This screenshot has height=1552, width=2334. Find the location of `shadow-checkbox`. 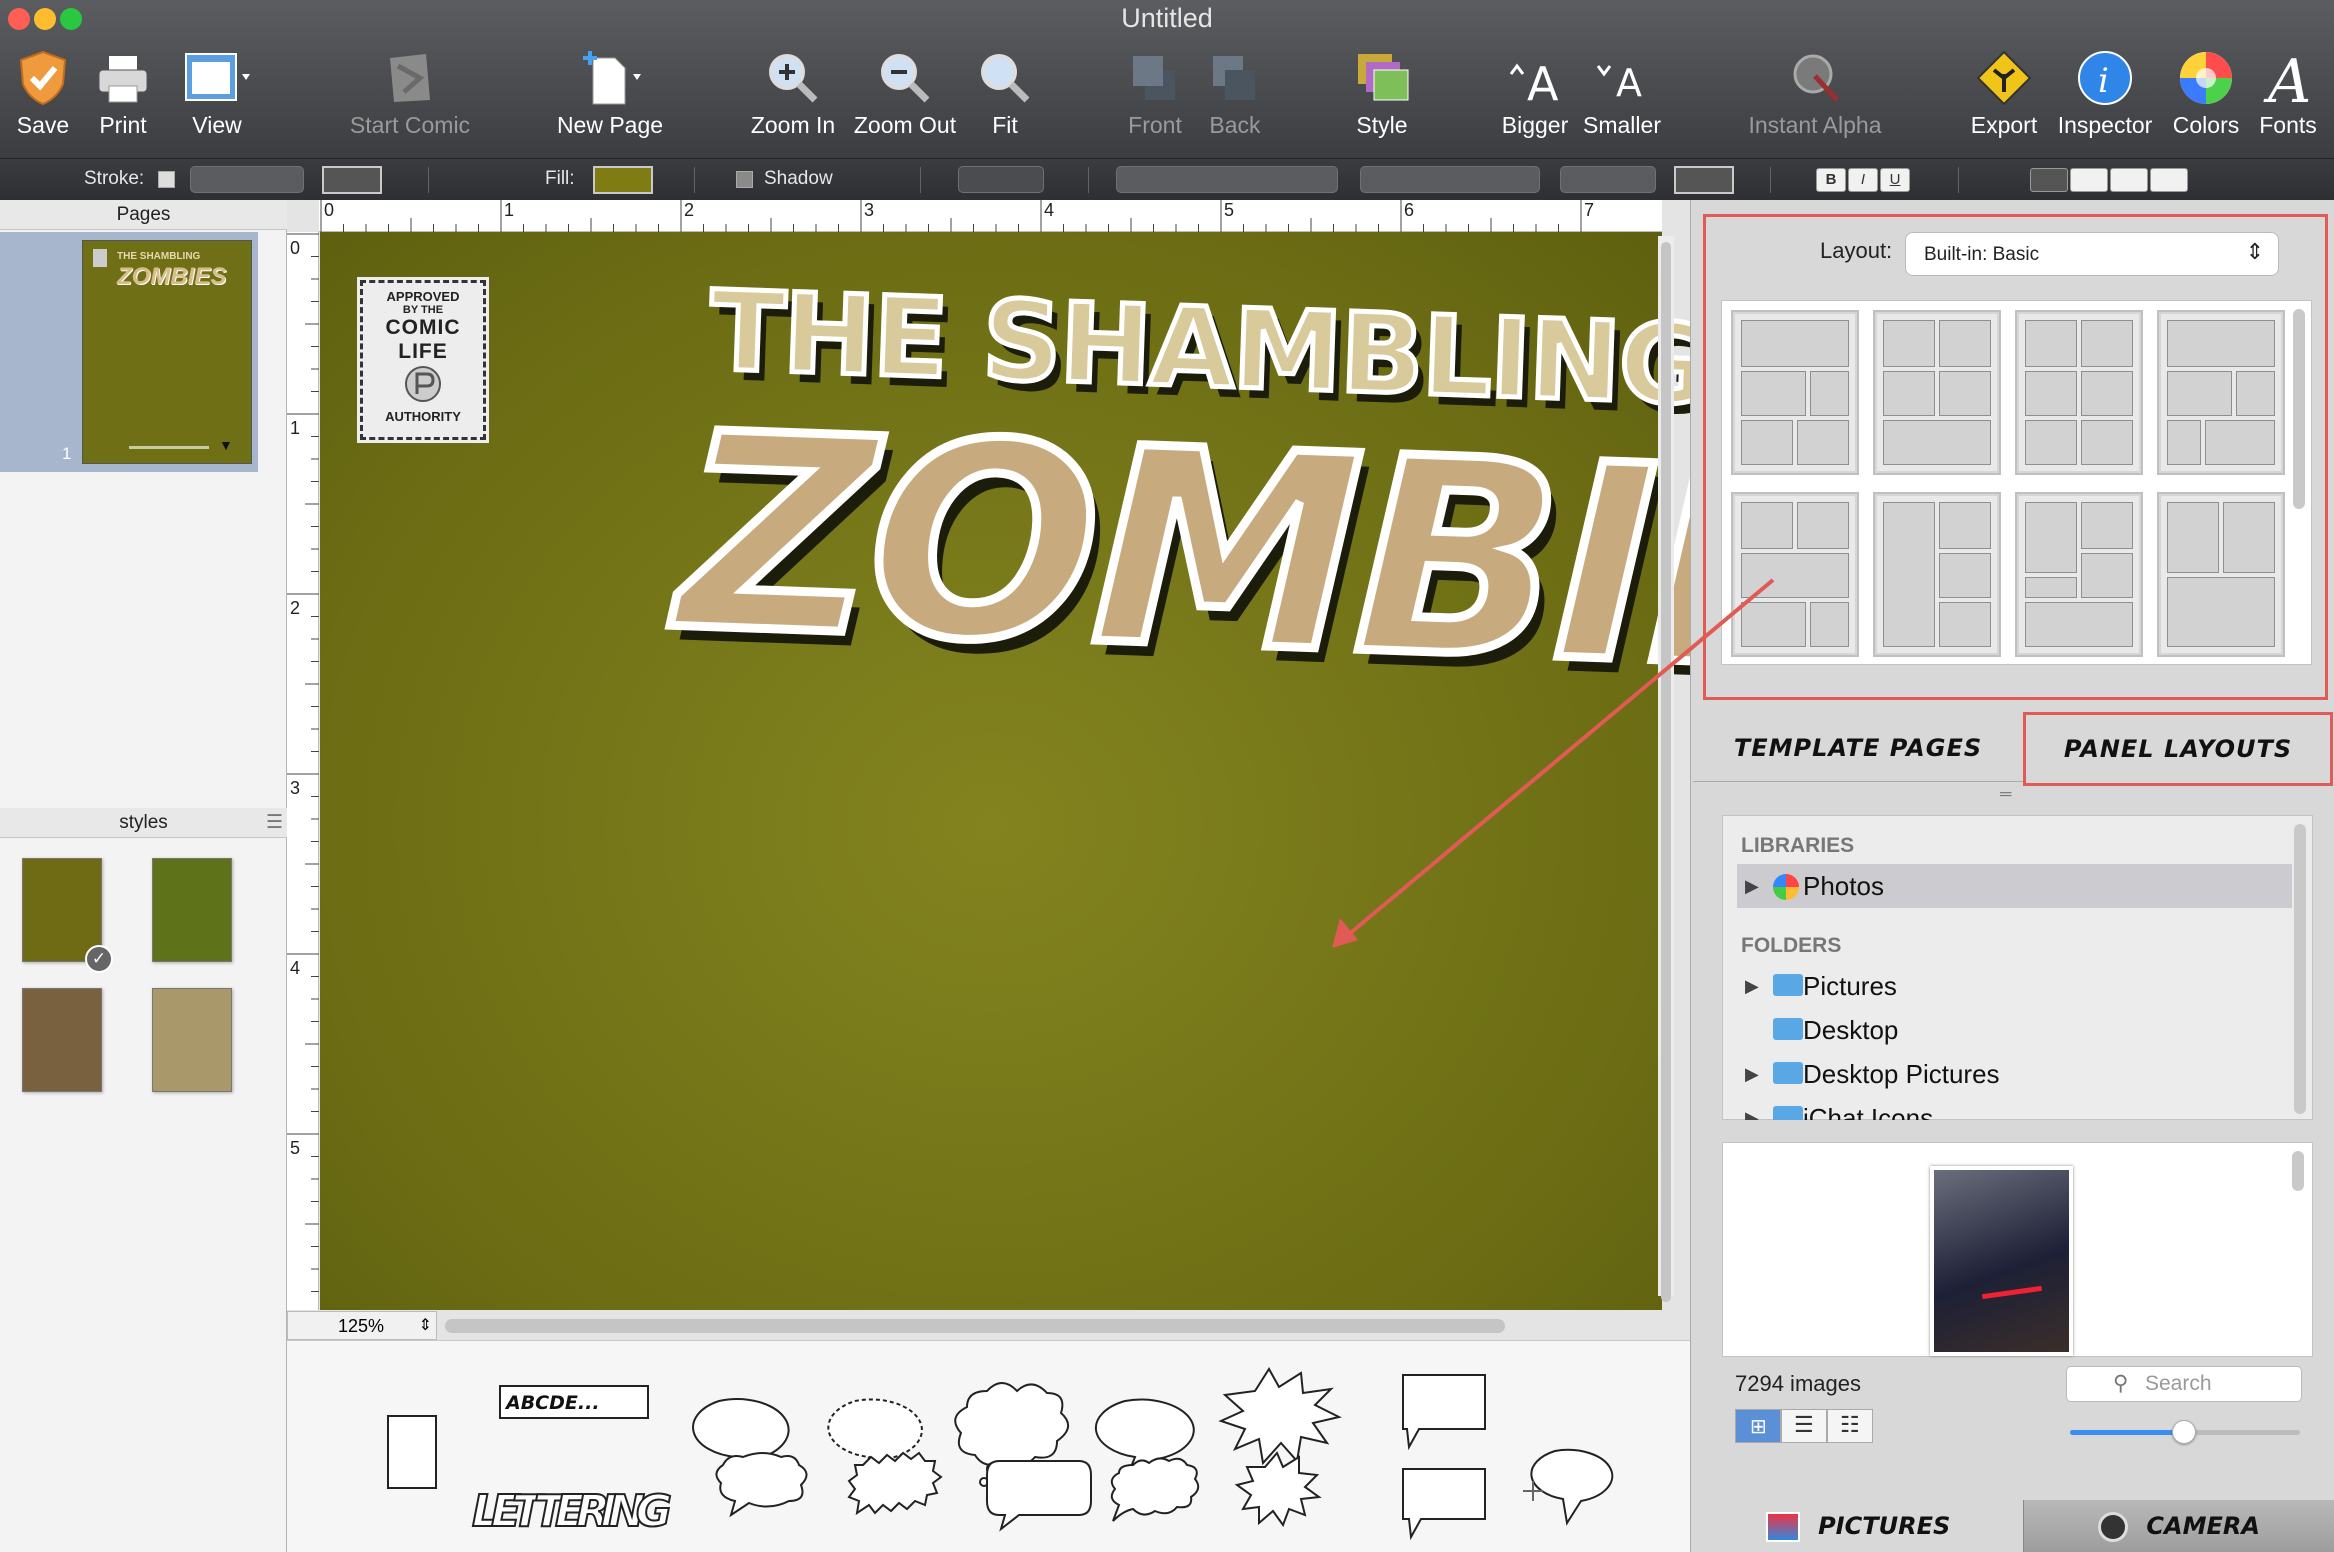

shadow-checkbox is located at coordinates (744, 179).